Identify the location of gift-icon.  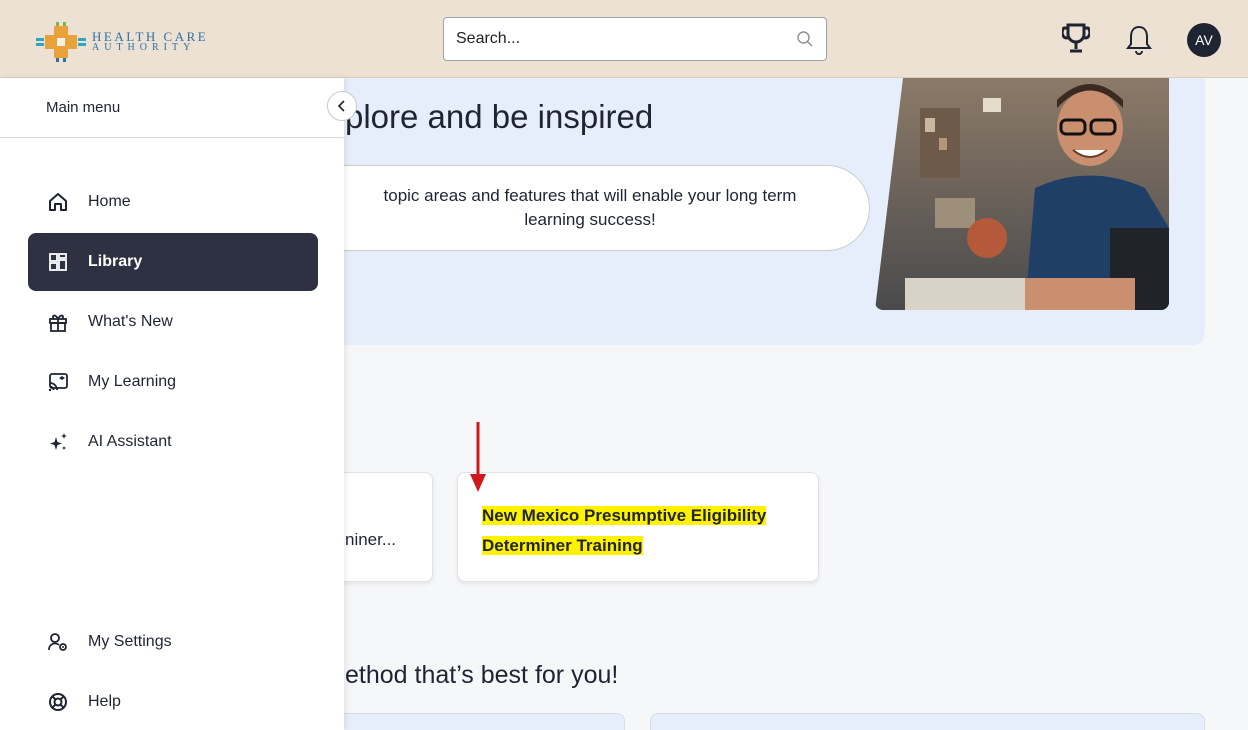
(58, 322).